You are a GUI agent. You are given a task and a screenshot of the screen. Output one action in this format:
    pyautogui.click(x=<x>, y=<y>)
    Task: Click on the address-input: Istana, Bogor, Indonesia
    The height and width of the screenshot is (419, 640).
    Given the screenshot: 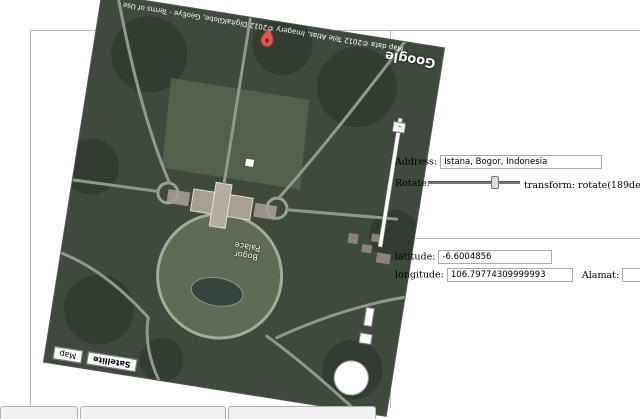 What is the action you would take?
    pyautogui.click(x=521, y=162)
    